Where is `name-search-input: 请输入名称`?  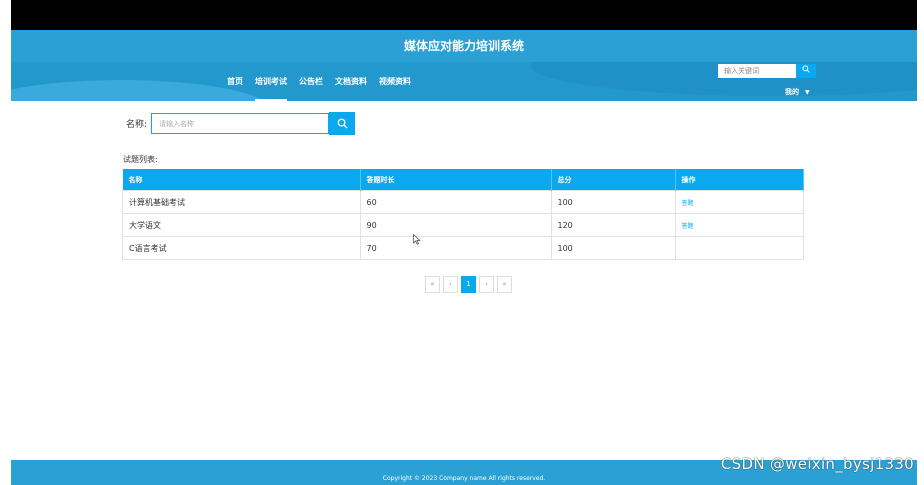
name-search-input: 请输入名称 is located at coordinates (240, 123).